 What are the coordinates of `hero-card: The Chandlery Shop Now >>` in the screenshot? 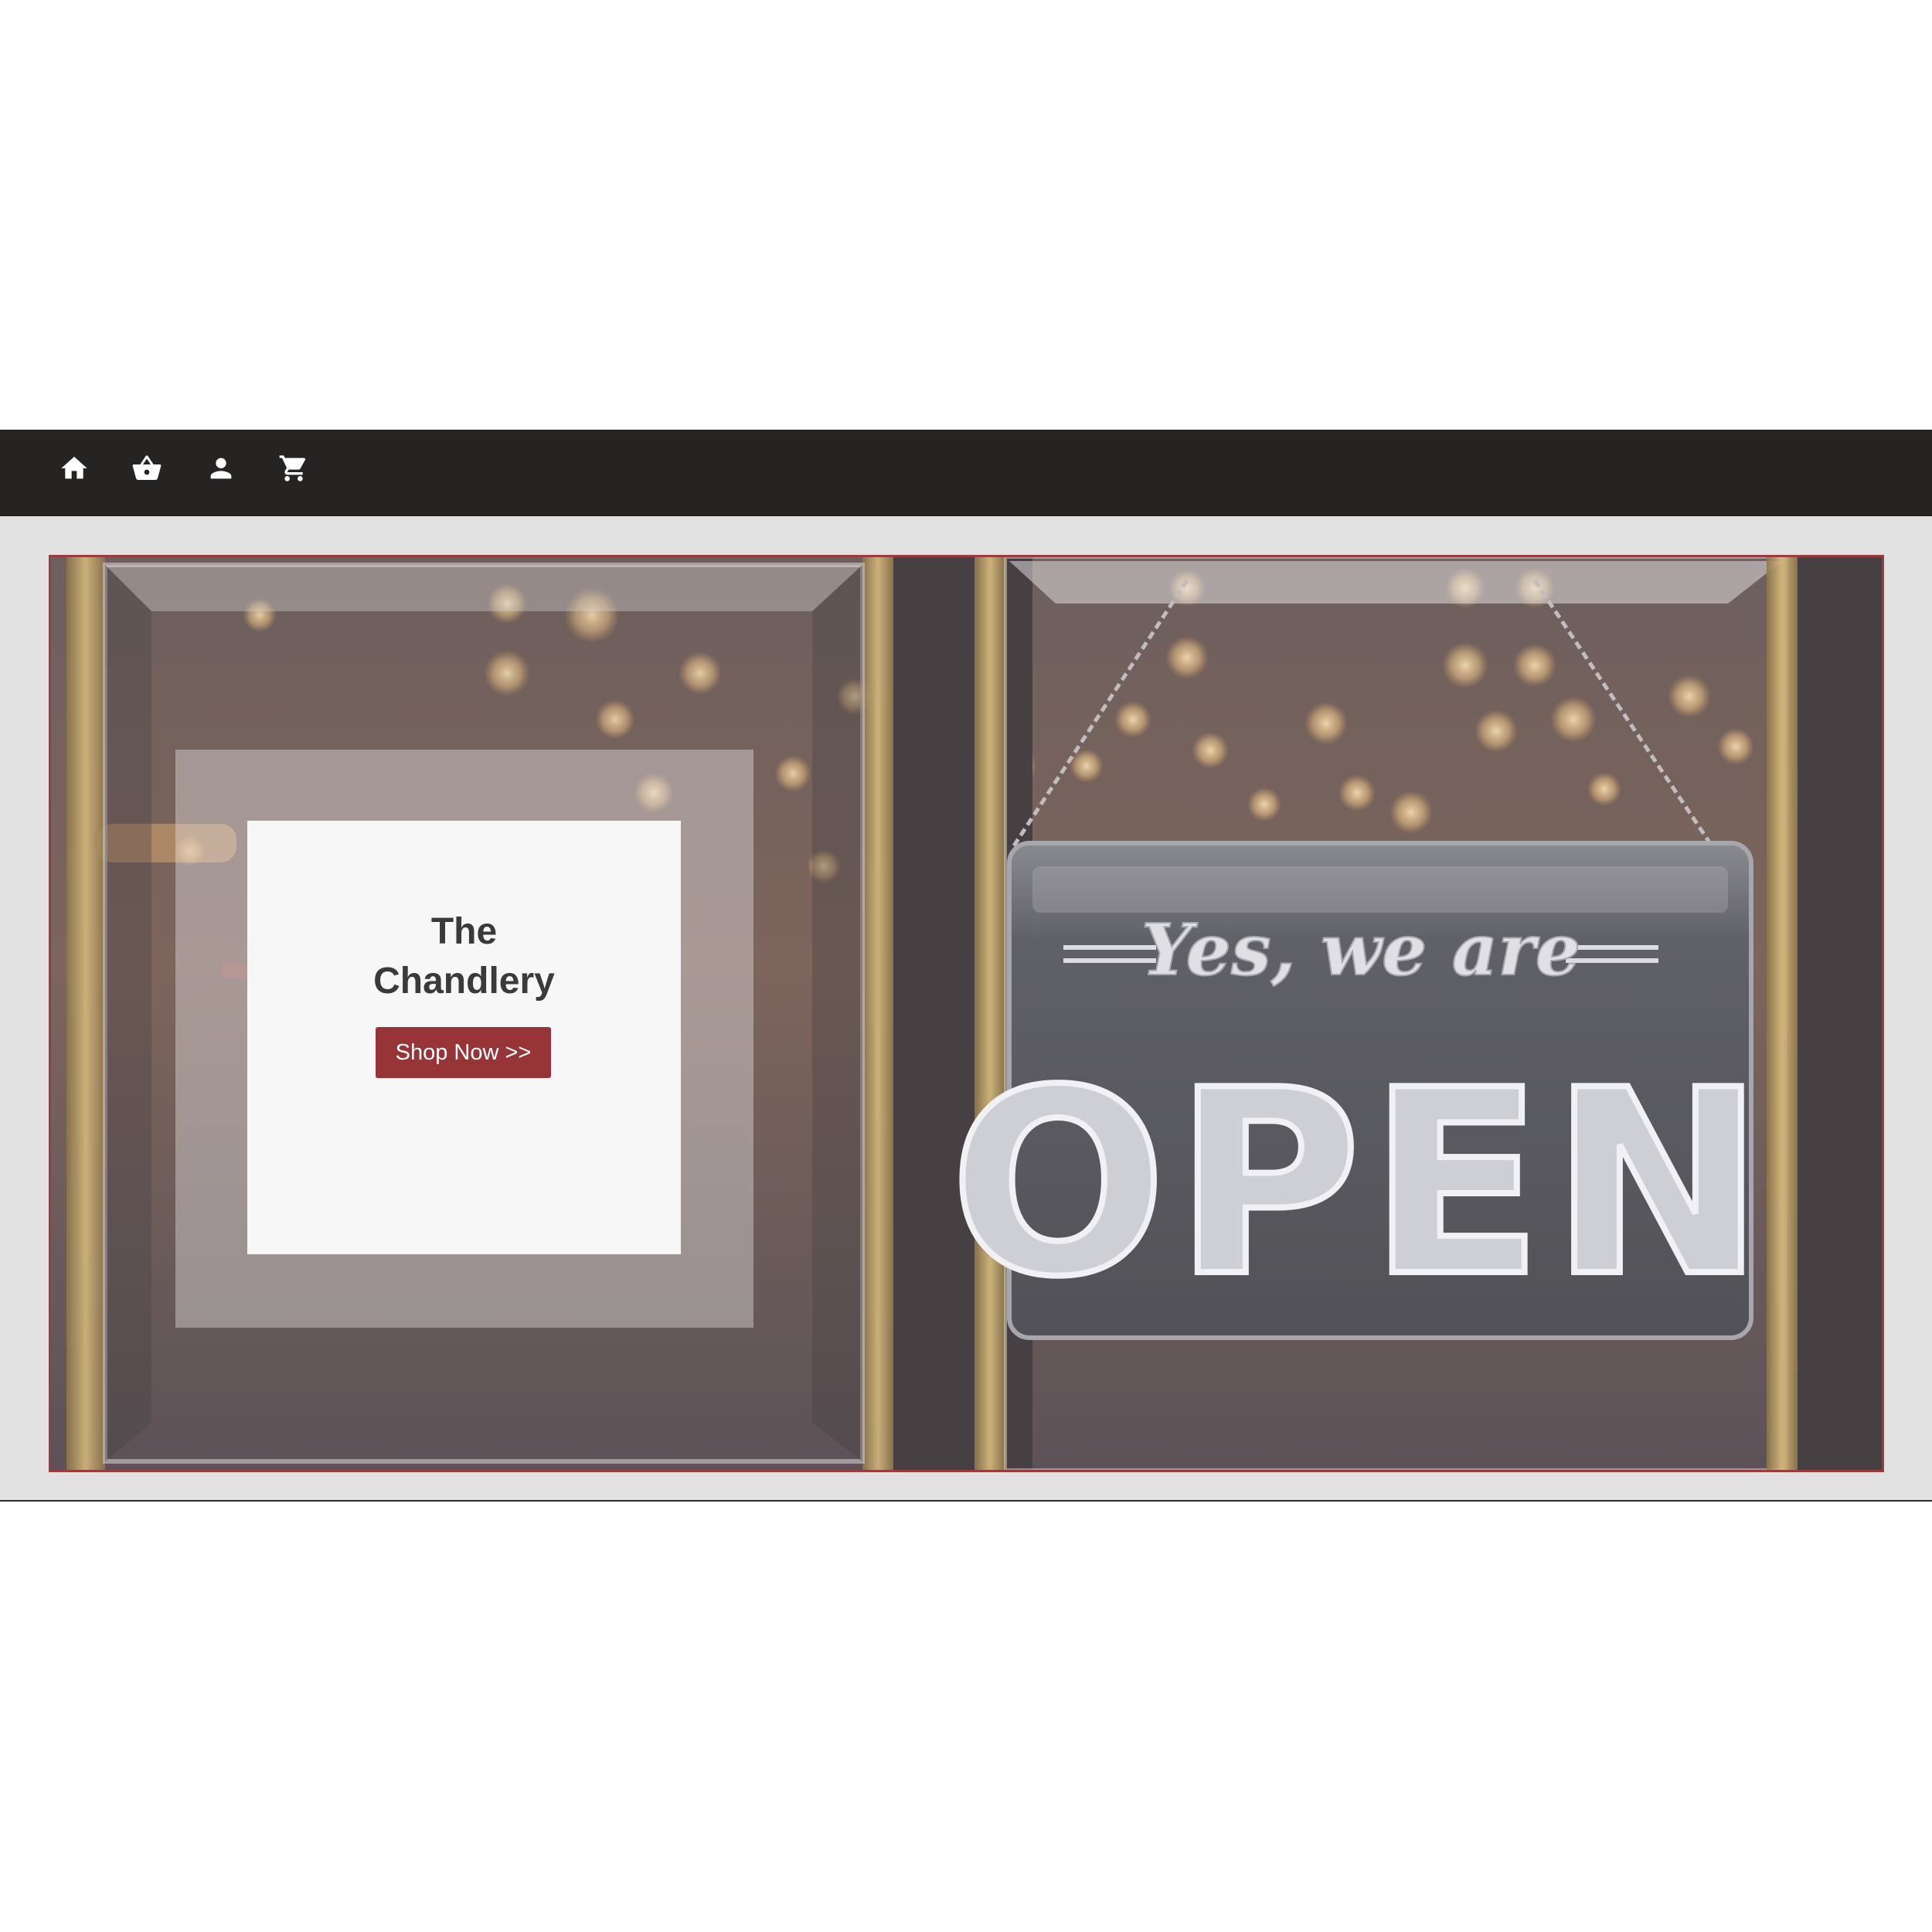 It's located at (464, 1037).